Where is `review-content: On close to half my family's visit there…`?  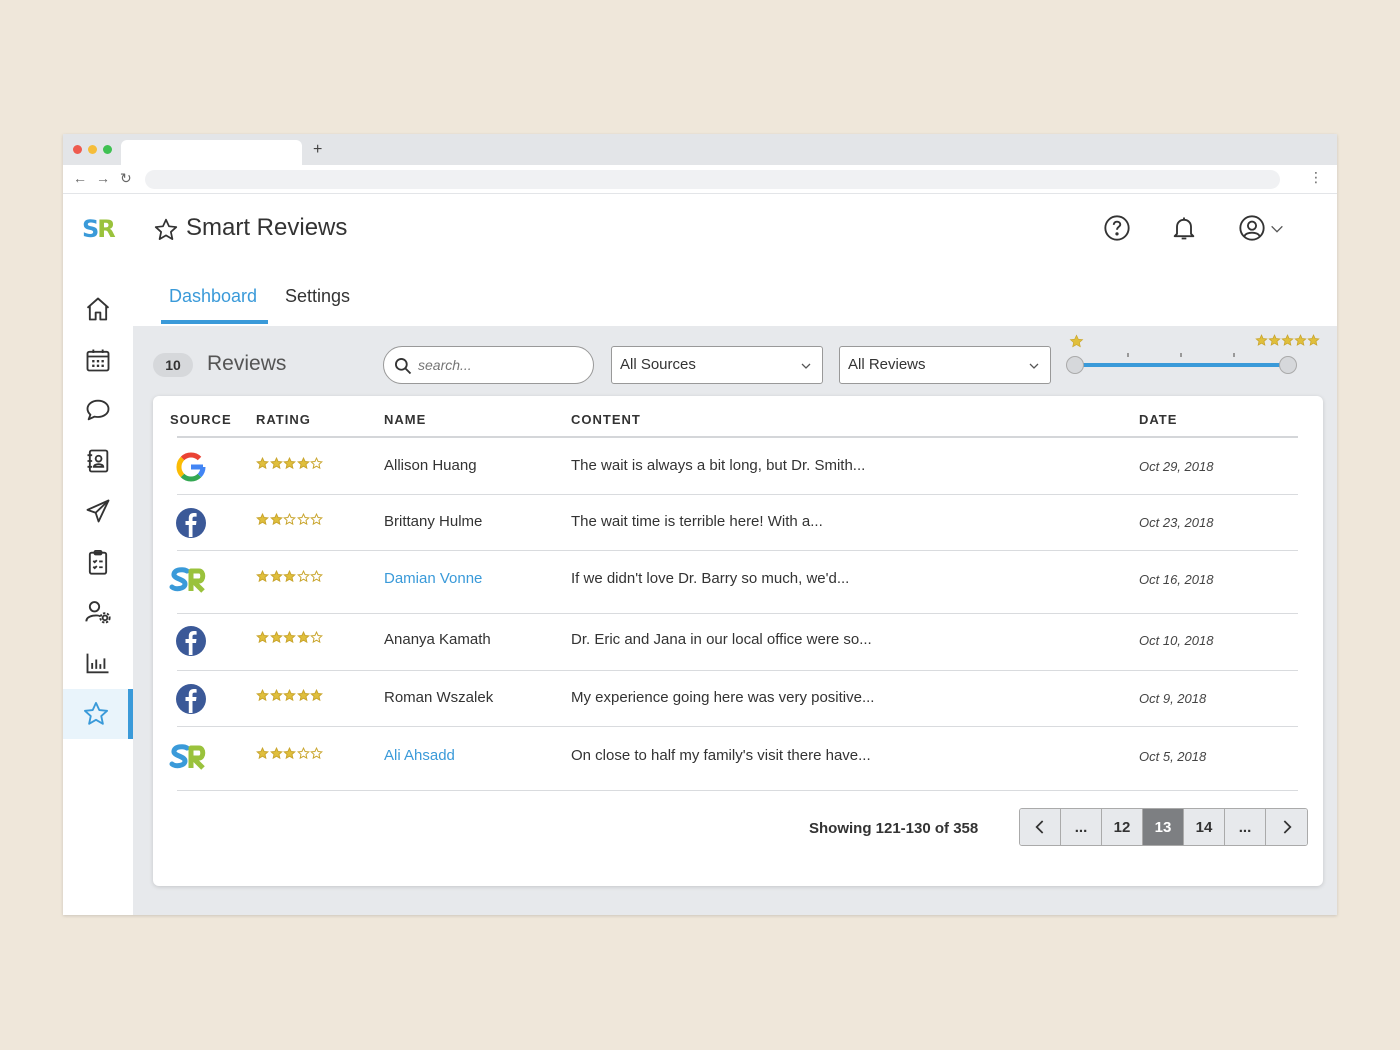
review-content: On close to half my family's visit there… is located at coordinates (721, 755).